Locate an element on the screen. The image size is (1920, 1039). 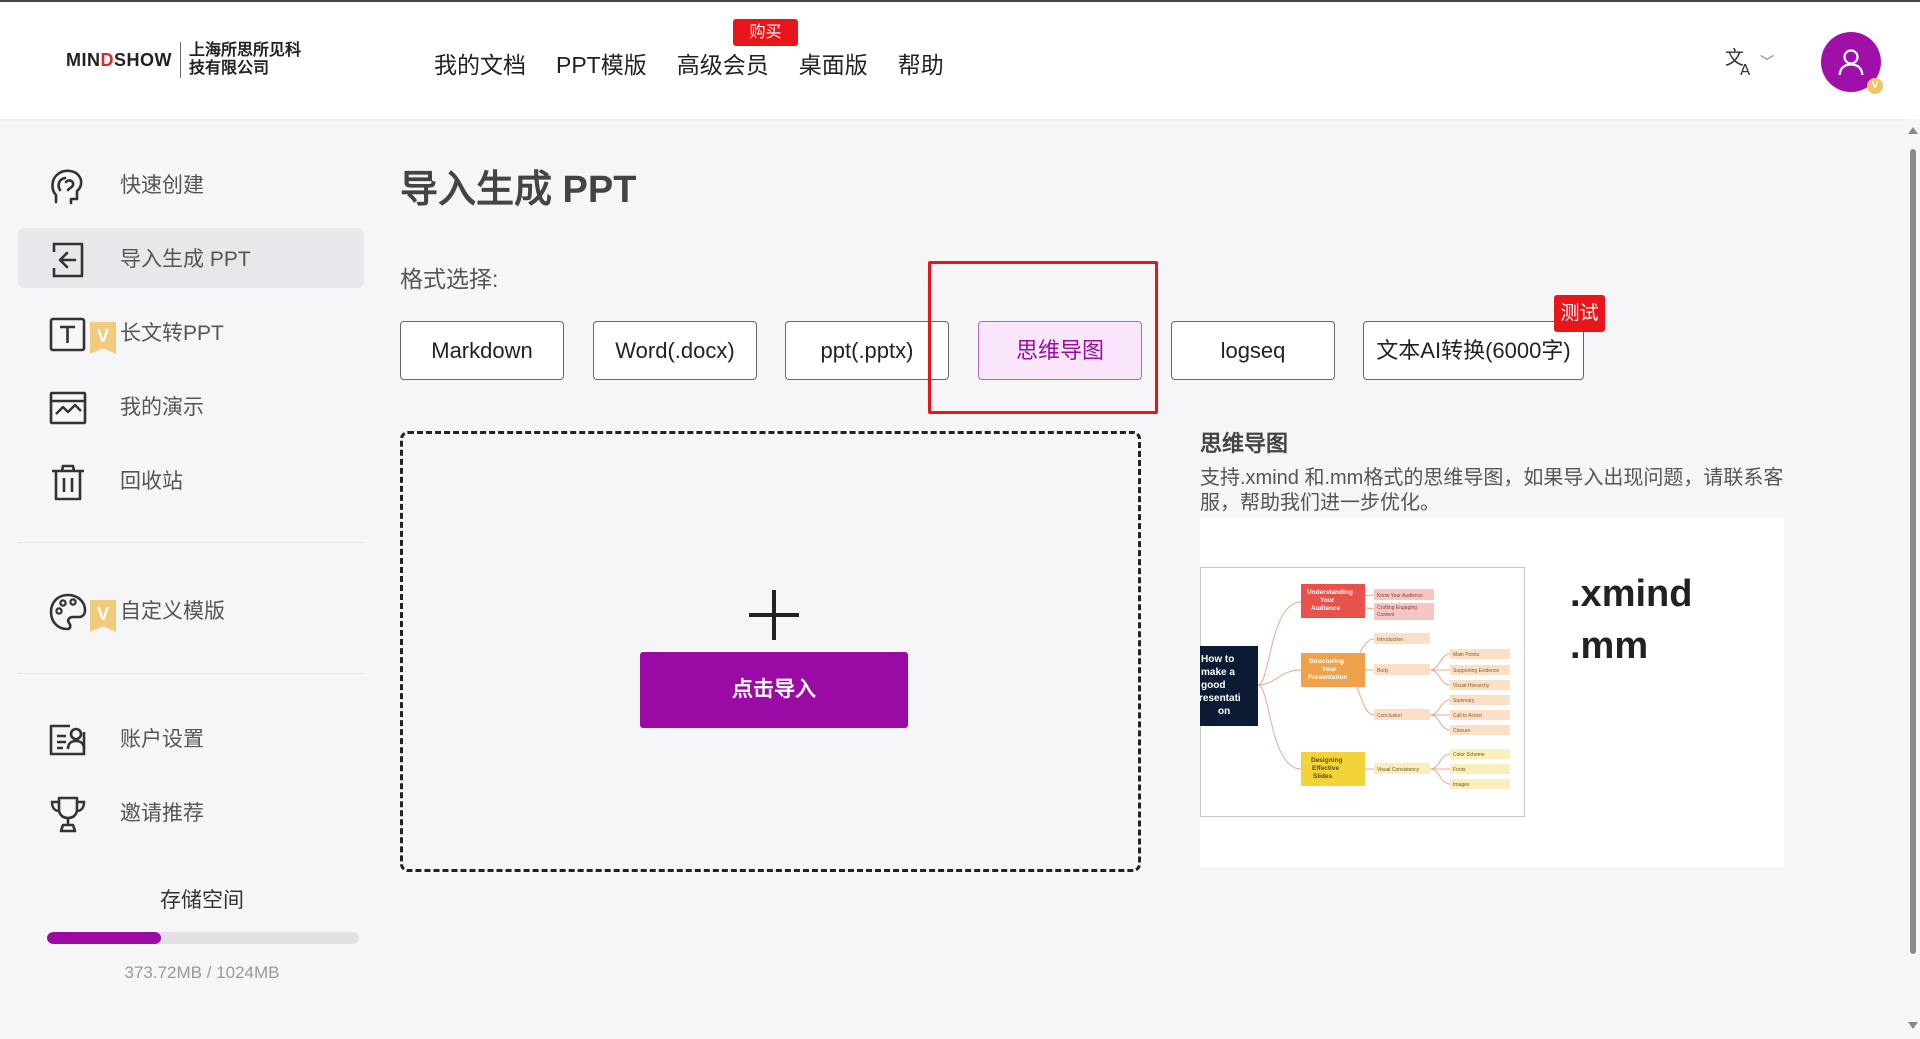
svg-text: Closure is located at coordinates (1461, 731).